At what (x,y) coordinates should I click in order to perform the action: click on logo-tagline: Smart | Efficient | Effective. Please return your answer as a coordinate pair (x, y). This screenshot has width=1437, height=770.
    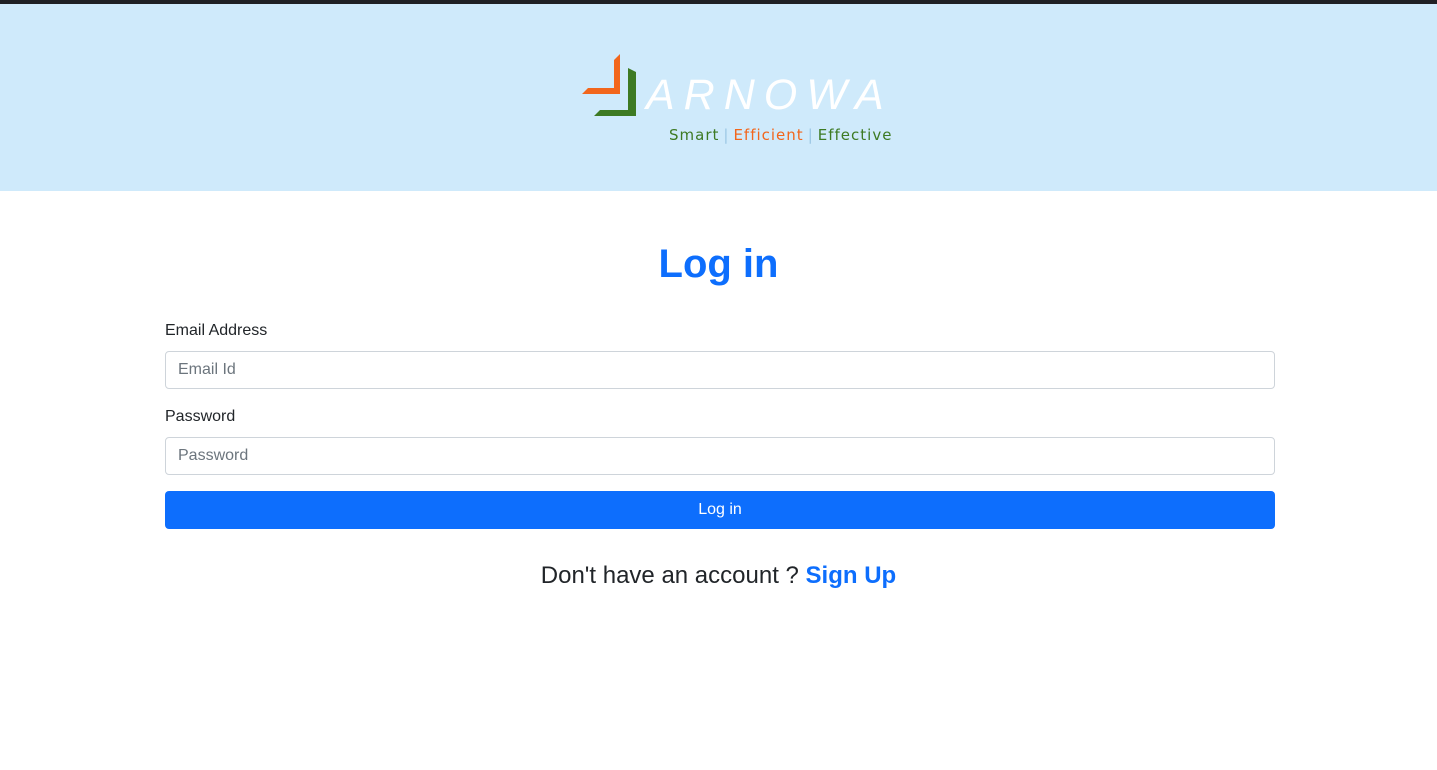
    Looking at the image, I should click on (780, 135).